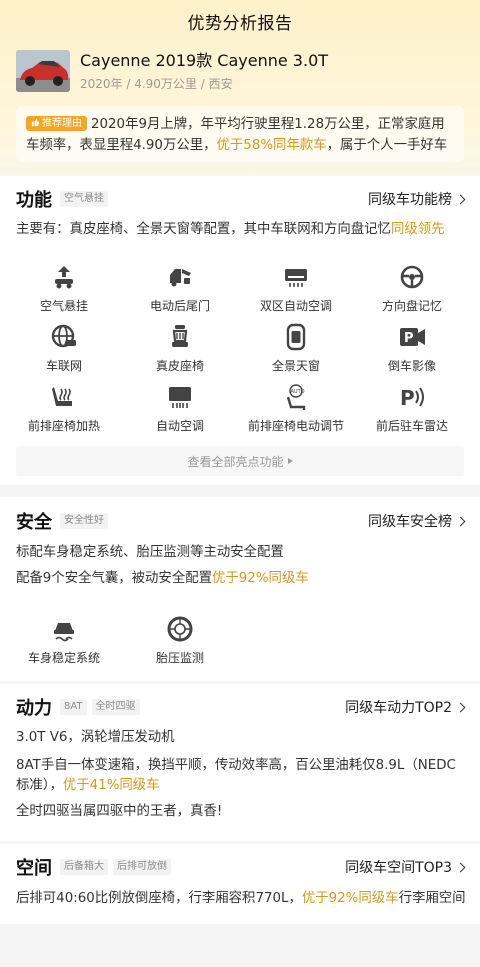  I want to click on feature-parking-radar: P 前后驻车雷达, so click(412, 408).